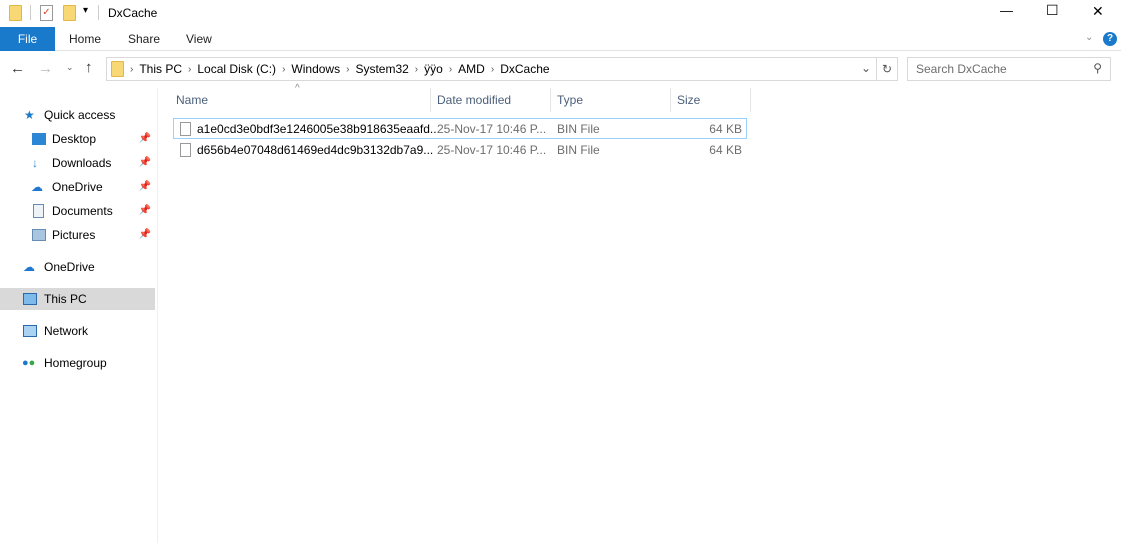 The width and height of the screenshot is (1121, 543). I want to click on breadcrumb-windows: Windows, so click(315, 69).